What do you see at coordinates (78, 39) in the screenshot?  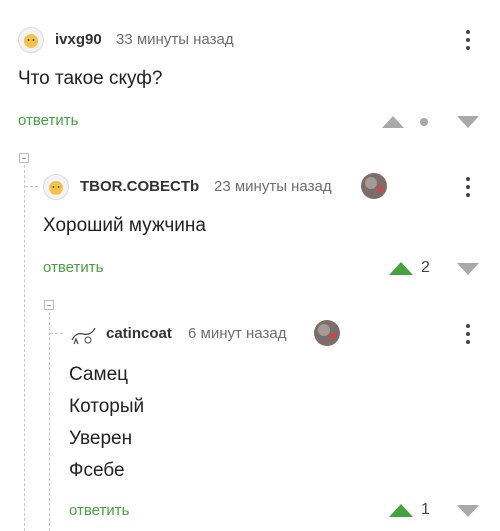 I see `comment-username: ivxg90` at bounding box center [78, 39].